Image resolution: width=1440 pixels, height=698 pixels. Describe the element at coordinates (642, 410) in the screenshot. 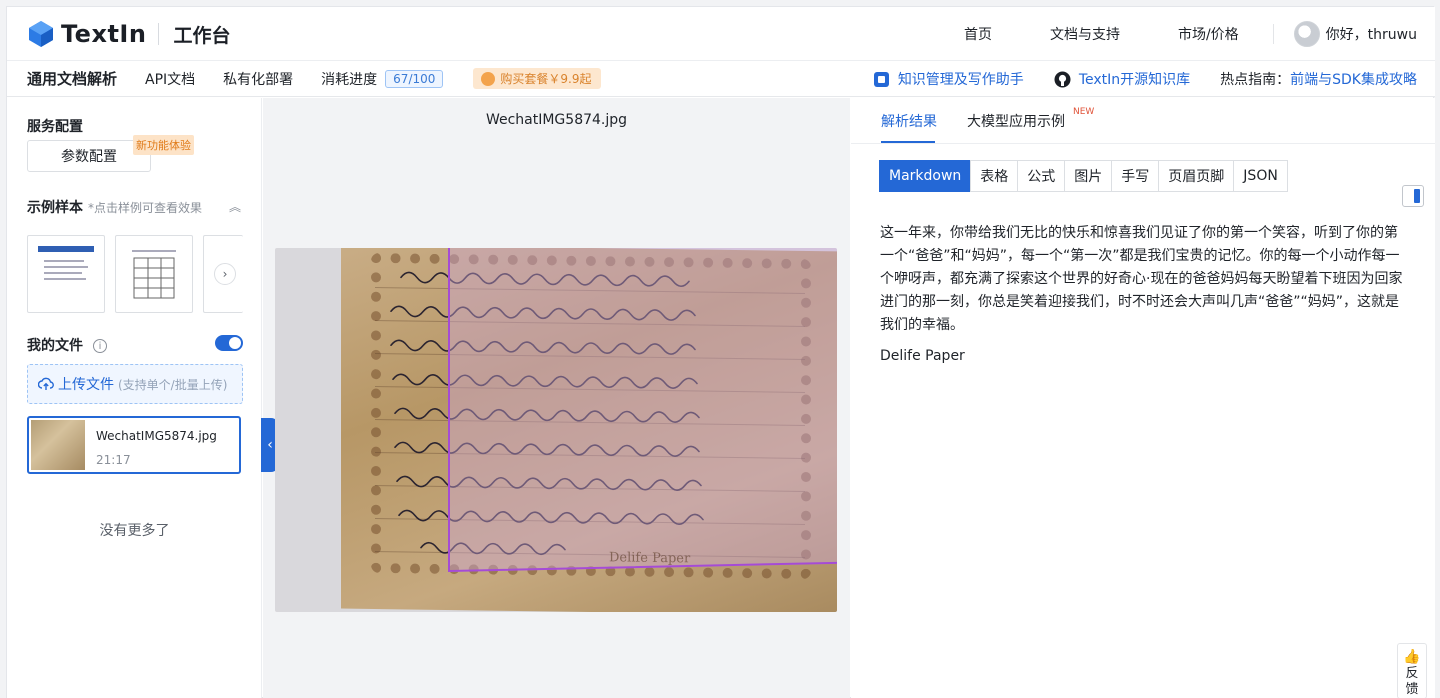

I see `text-region-overlay` at that location.